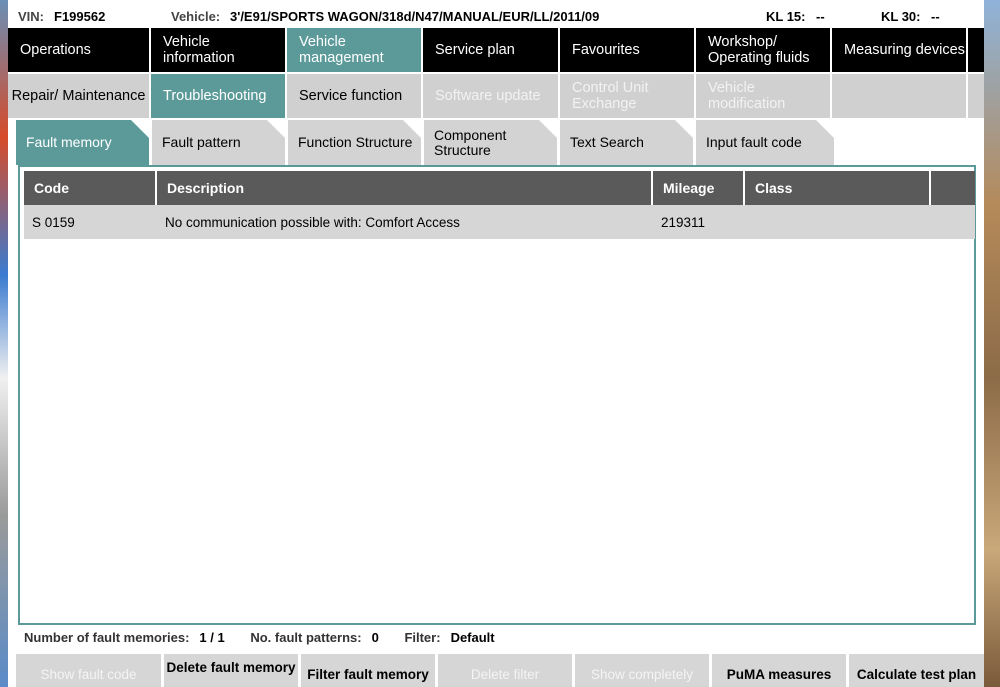 This screenshot has height=687, width=1000. I want to click on column-header-code: Code, so click(90, 188).